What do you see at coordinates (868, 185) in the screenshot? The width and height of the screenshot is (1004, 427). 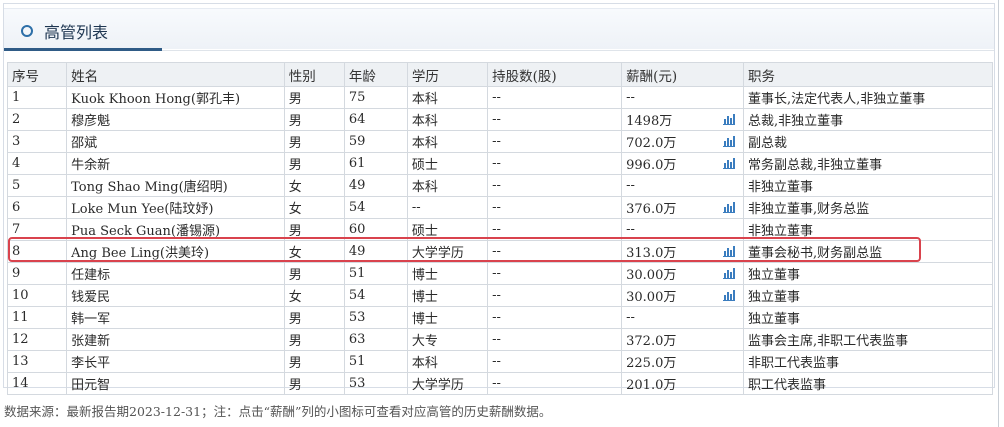 I see `cell-position: 非独立董事` at bounding box center [868, 185].